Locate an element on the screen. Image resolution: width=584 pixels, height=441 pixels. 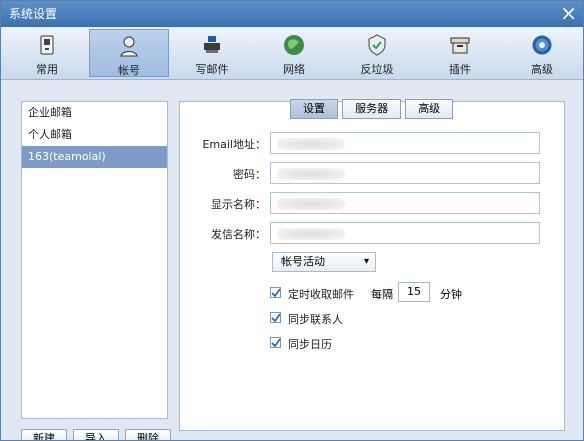
watermark: 游侠网 is located at coordinates (533, 411).